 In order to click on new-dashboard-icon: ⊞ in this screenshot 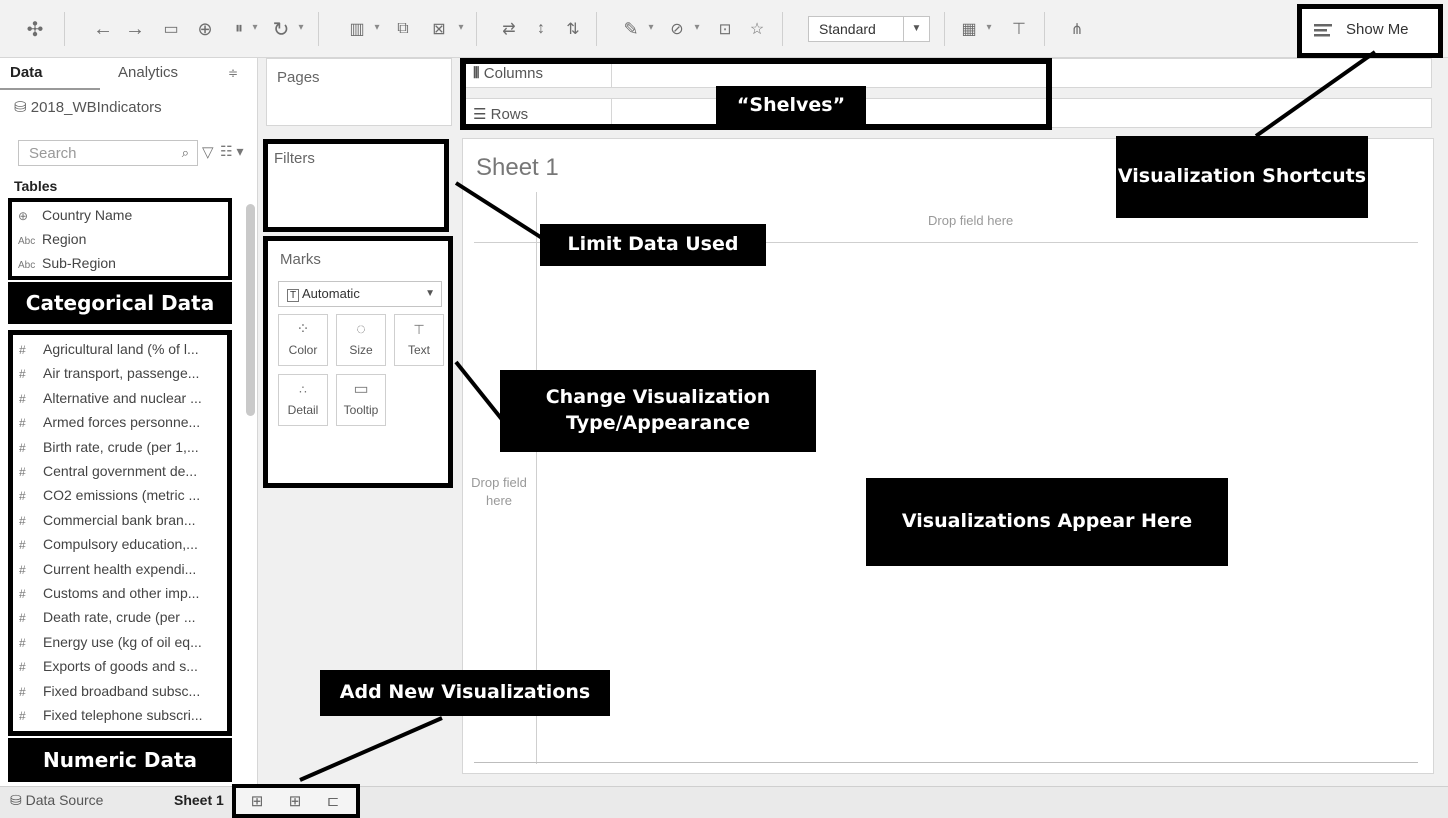, I will do `click(295, 802)`.